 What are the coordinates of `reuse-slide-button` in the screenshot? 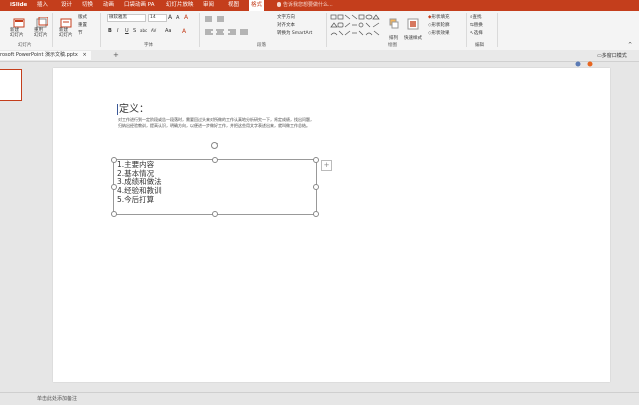 It's located at (42, 21).